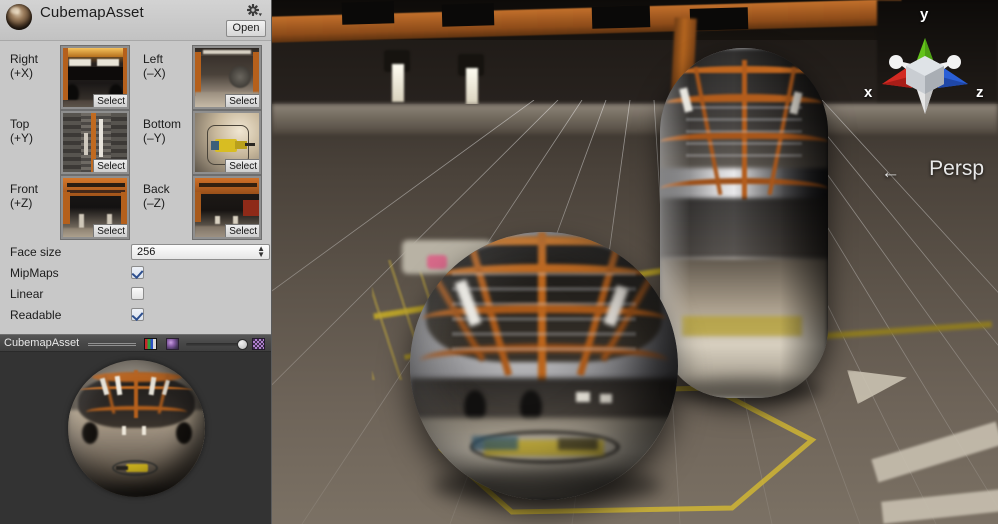 The image size is (998, 524). Describe the element at coordinates (95, 77) in the screenshot. I see `face-thumbnail-right: Select` at that location.